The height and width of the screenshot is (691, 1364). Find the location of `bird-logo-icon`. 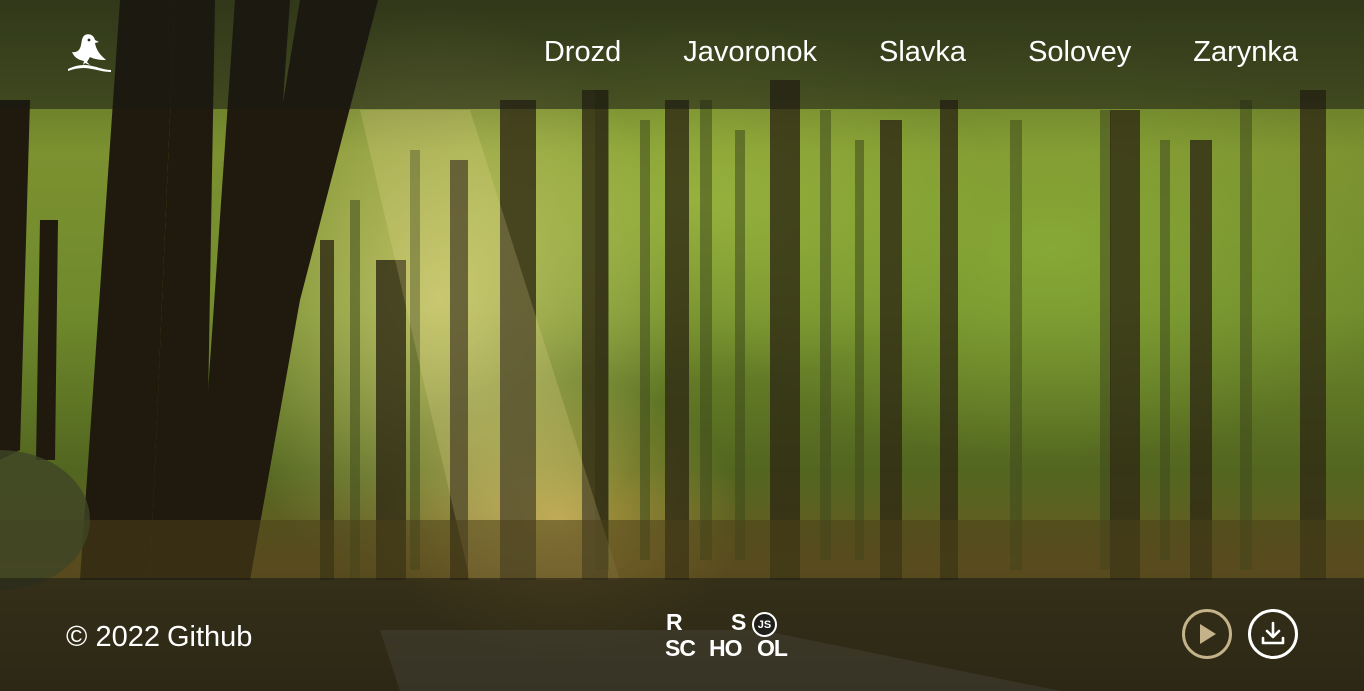

bird-logo-icon is located at coordinates (90, 55).